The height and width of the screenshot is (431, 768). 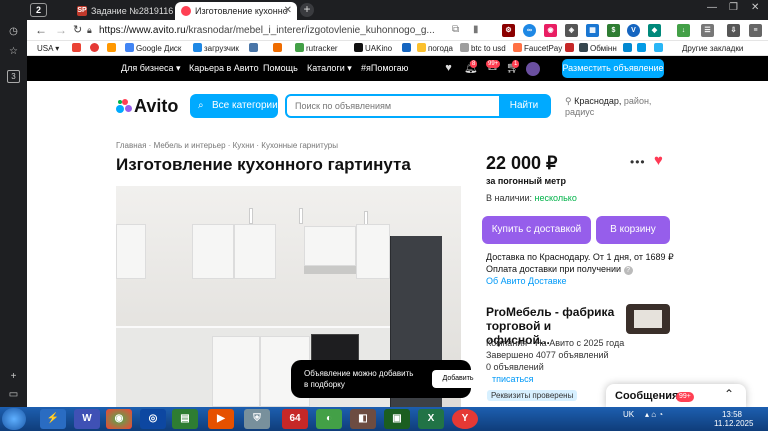 What do you see at coordinates (476, 29) in the screenshot?
I see `bookmark-icon: ▮` at bounding box center [476, 29].